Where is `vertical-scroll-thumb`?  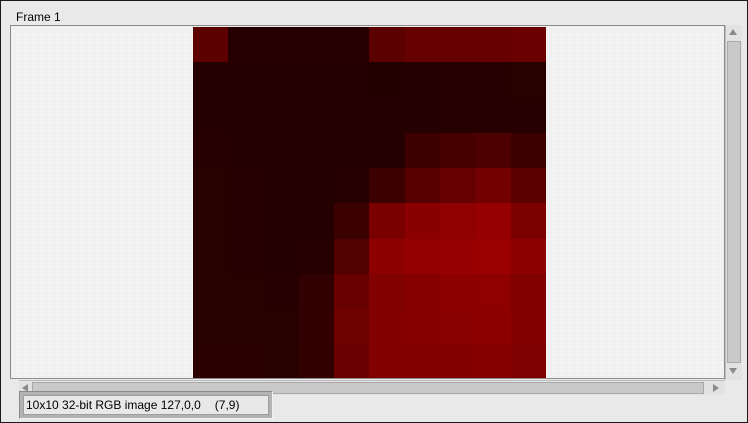
vertical-scroll-thumb is located at coordinates (734, 202).